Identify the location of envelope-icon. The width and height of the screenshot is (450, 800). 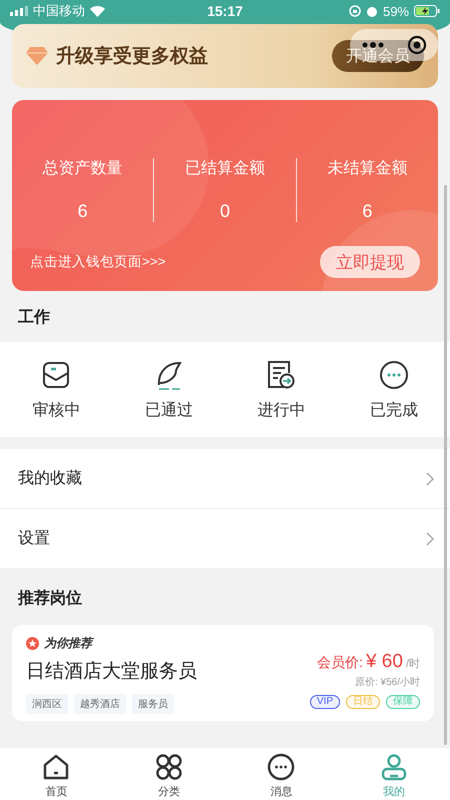
(56, 375).